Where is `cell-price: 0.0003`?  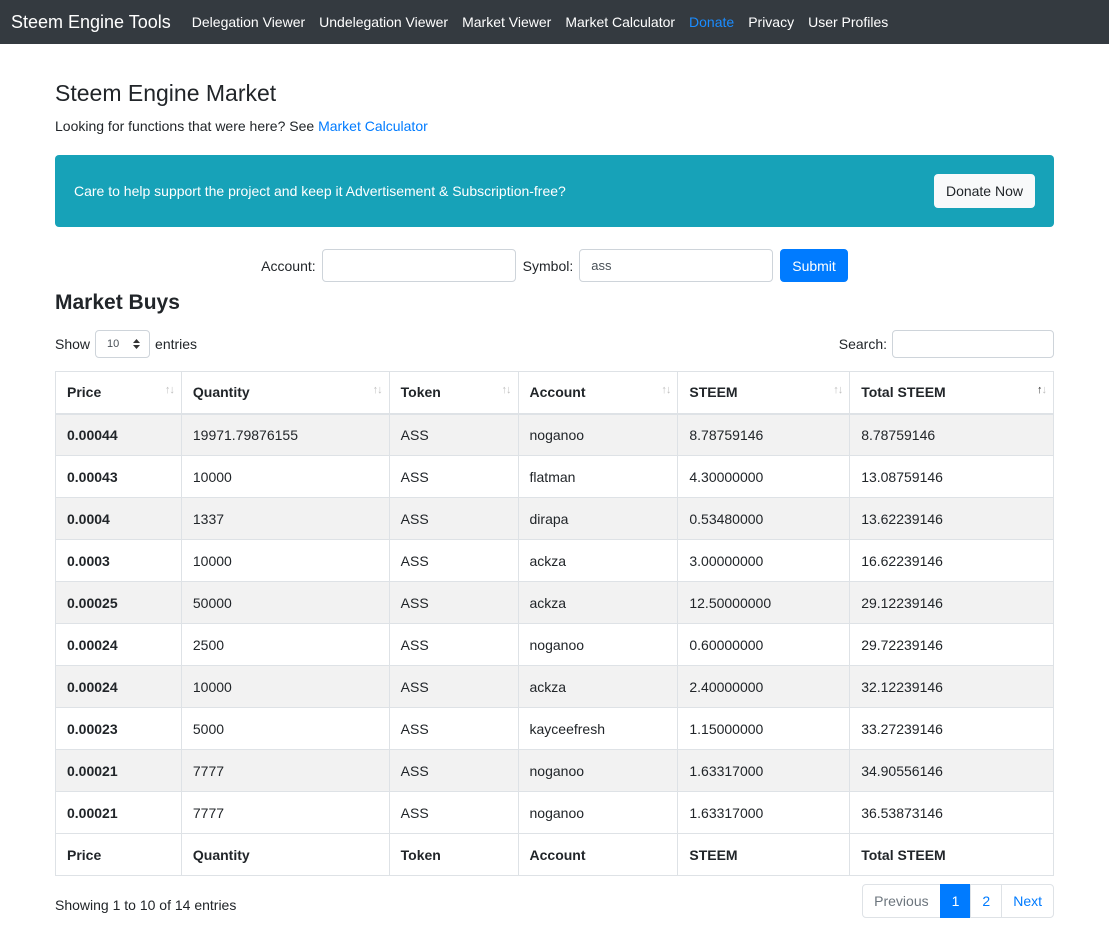
cell-price: 0.0003 is located at coordinates (118, 560).